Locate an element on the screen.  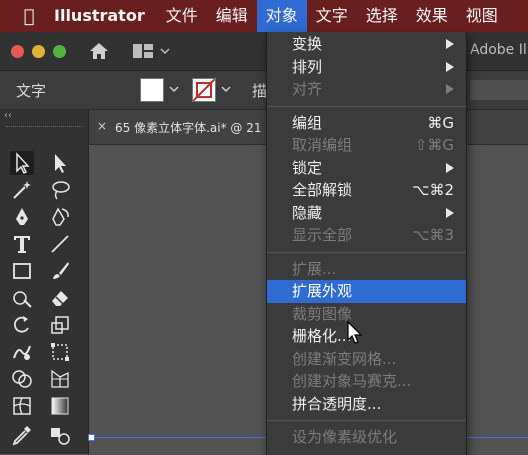
menu-item-transform: 变换 is located at coordinates (366, 44).